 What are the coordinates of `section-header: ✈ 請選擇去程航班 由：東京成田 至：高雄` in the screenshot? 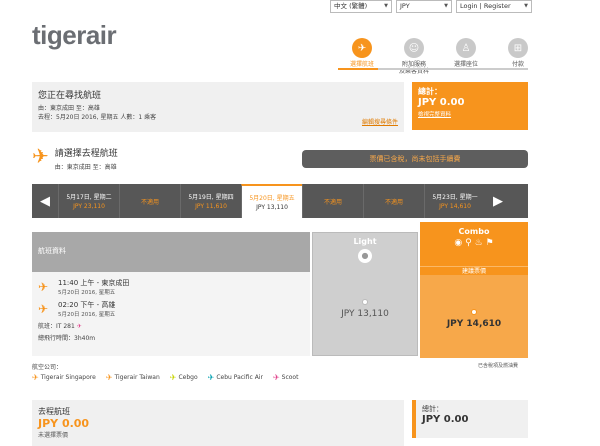 It's located at (75, 158).